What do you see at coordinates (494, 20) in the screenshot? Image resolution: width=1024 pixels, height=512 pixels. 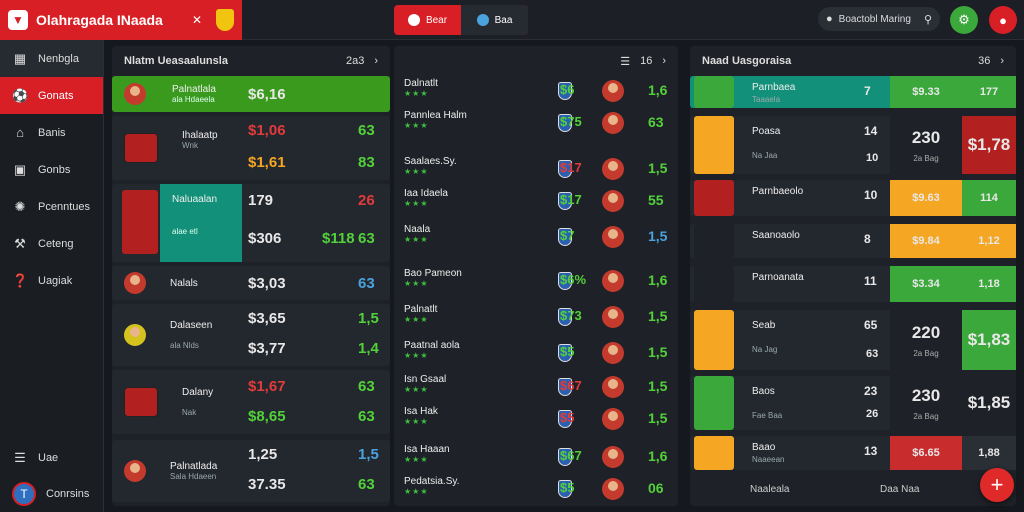 I see `tab-baa: Baa` at bounding box center [494, 20].